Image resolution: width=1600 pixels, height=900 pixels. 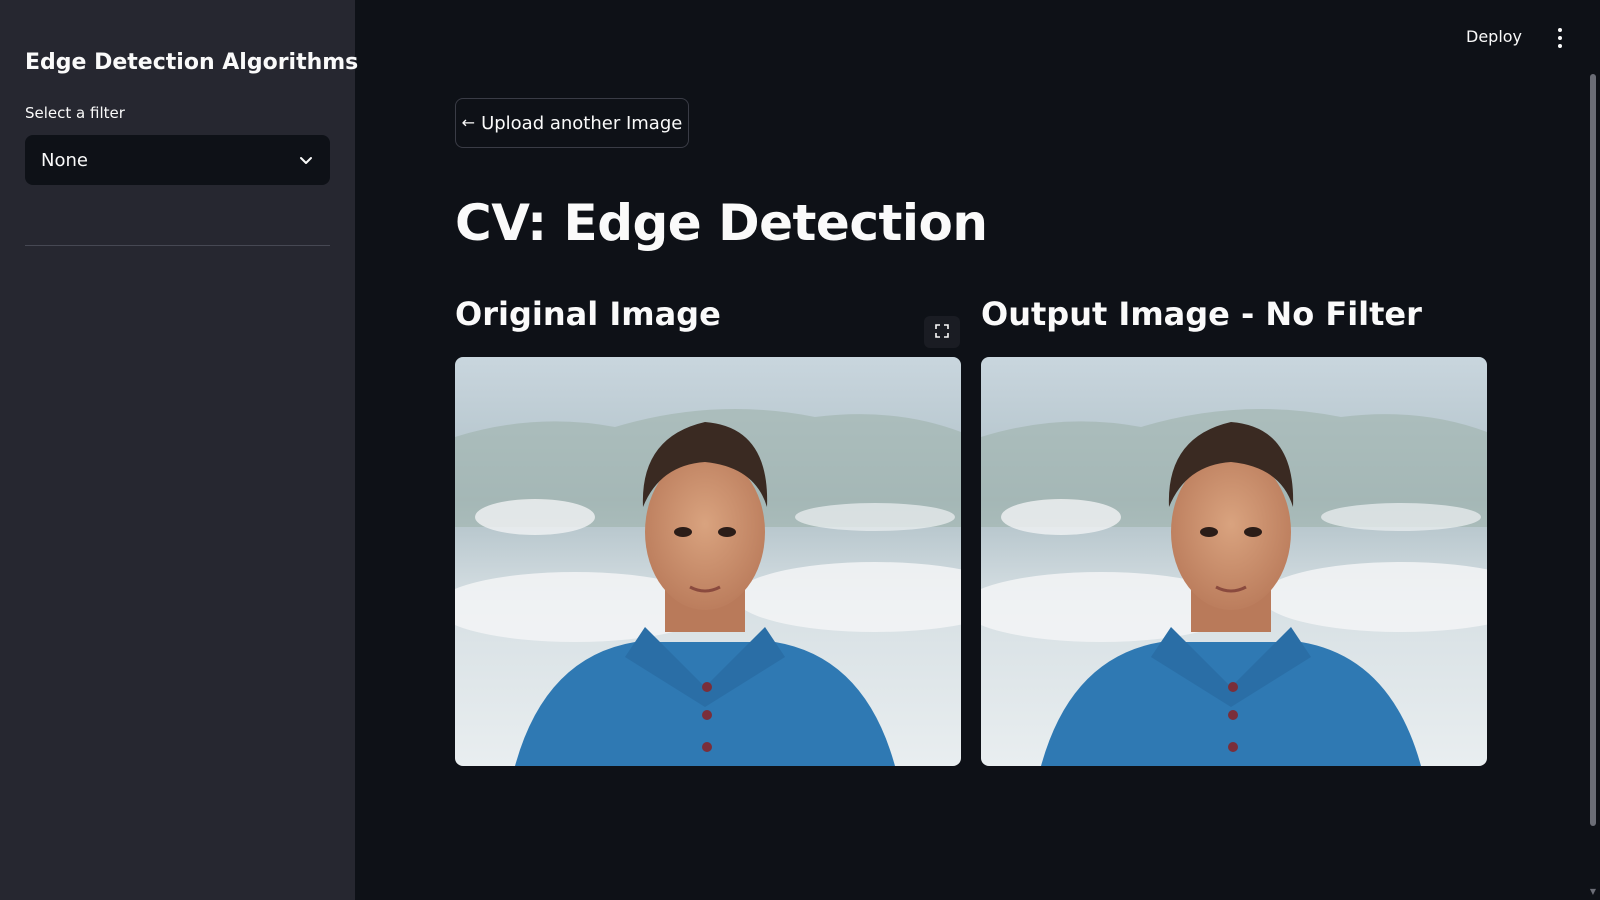 What do you see at coordinates (468, 122) in the screenshot?
I see `arrow-left-icon: ←` at bounding box center [468, 122].